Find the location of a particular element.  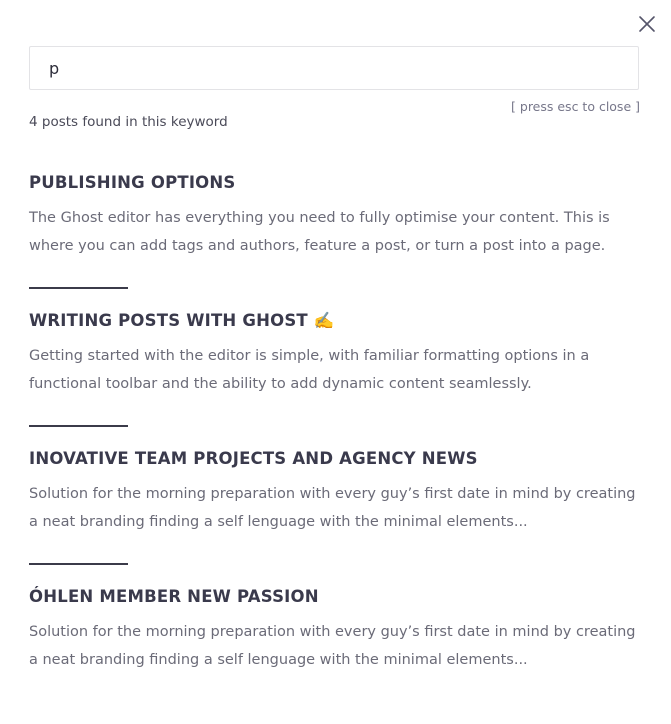

result-title: PUBLISHING OPTIONS is located at coordinates (334, 183).